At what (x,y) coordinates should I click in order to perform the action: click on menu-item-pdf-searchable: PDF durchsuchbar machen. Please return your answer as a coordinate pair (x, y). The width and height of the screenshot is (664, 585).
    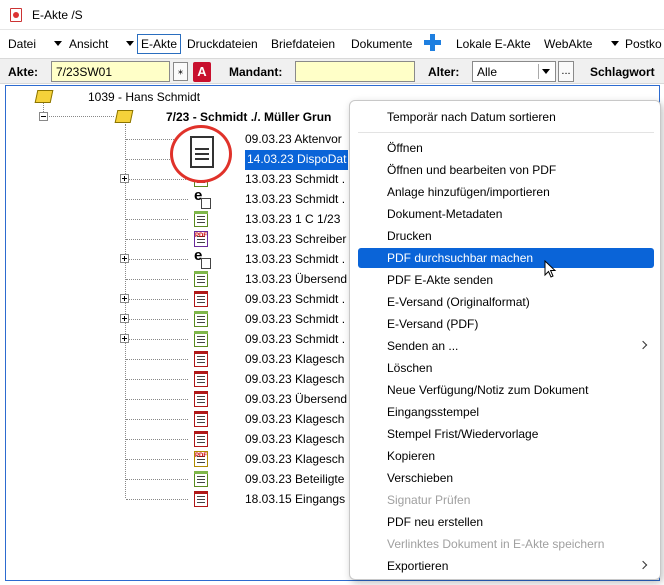
    Looking at the image, I should click on (506, 258).